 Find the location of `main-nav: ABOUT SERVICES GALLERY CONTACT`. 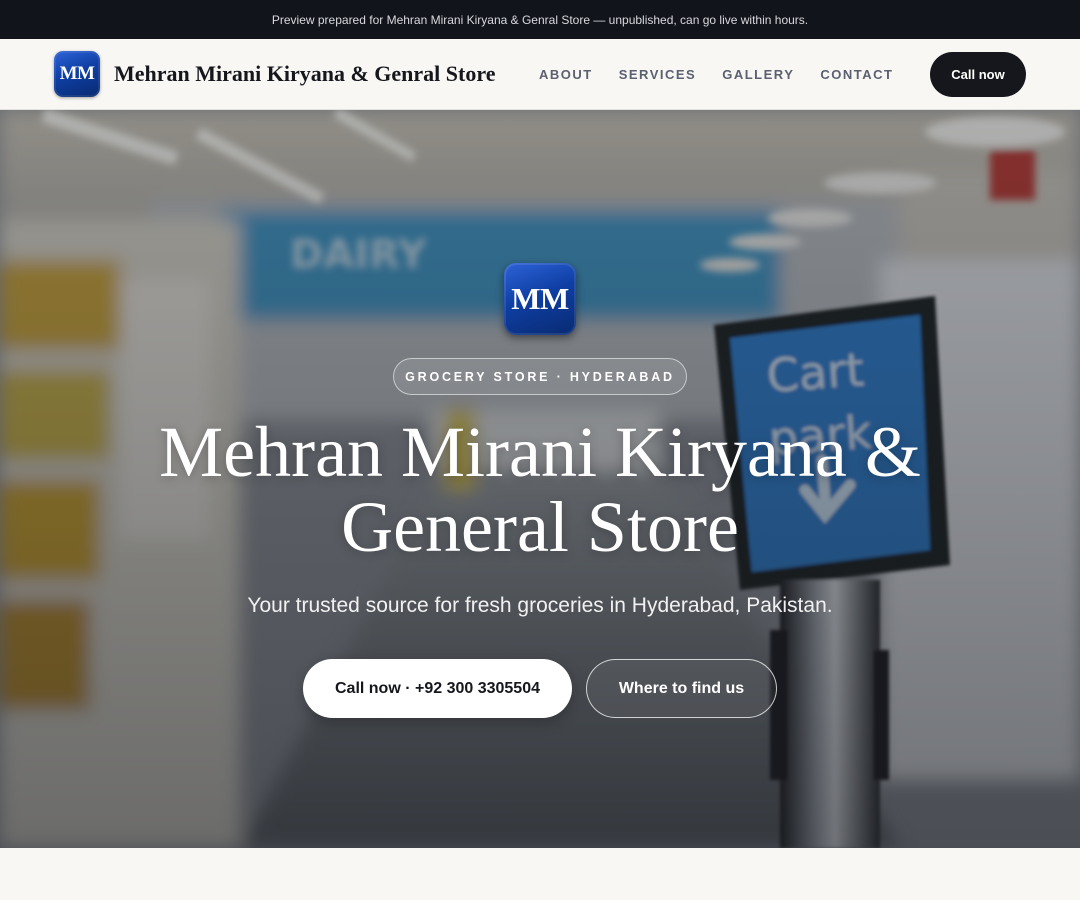

main-nav: ABOUT SERVICES GALLERY CONTACT is located at coordinates (716, 74).